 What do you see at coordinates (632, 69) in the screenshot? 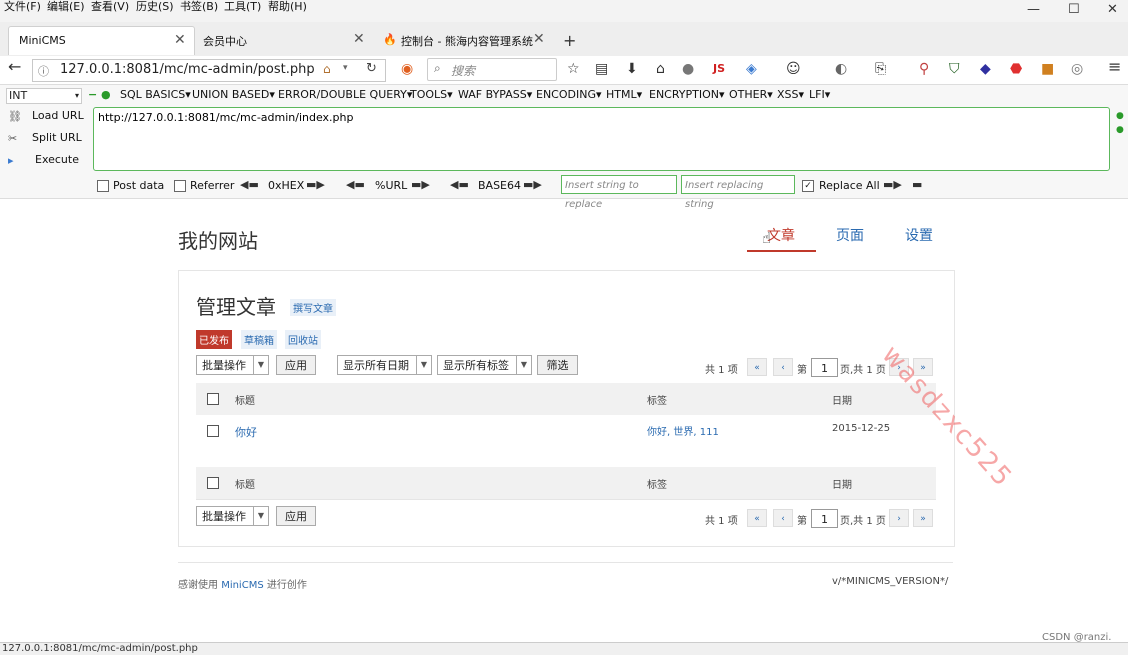
I see `download-icon: ⬇` at bounding box center [632, 69].